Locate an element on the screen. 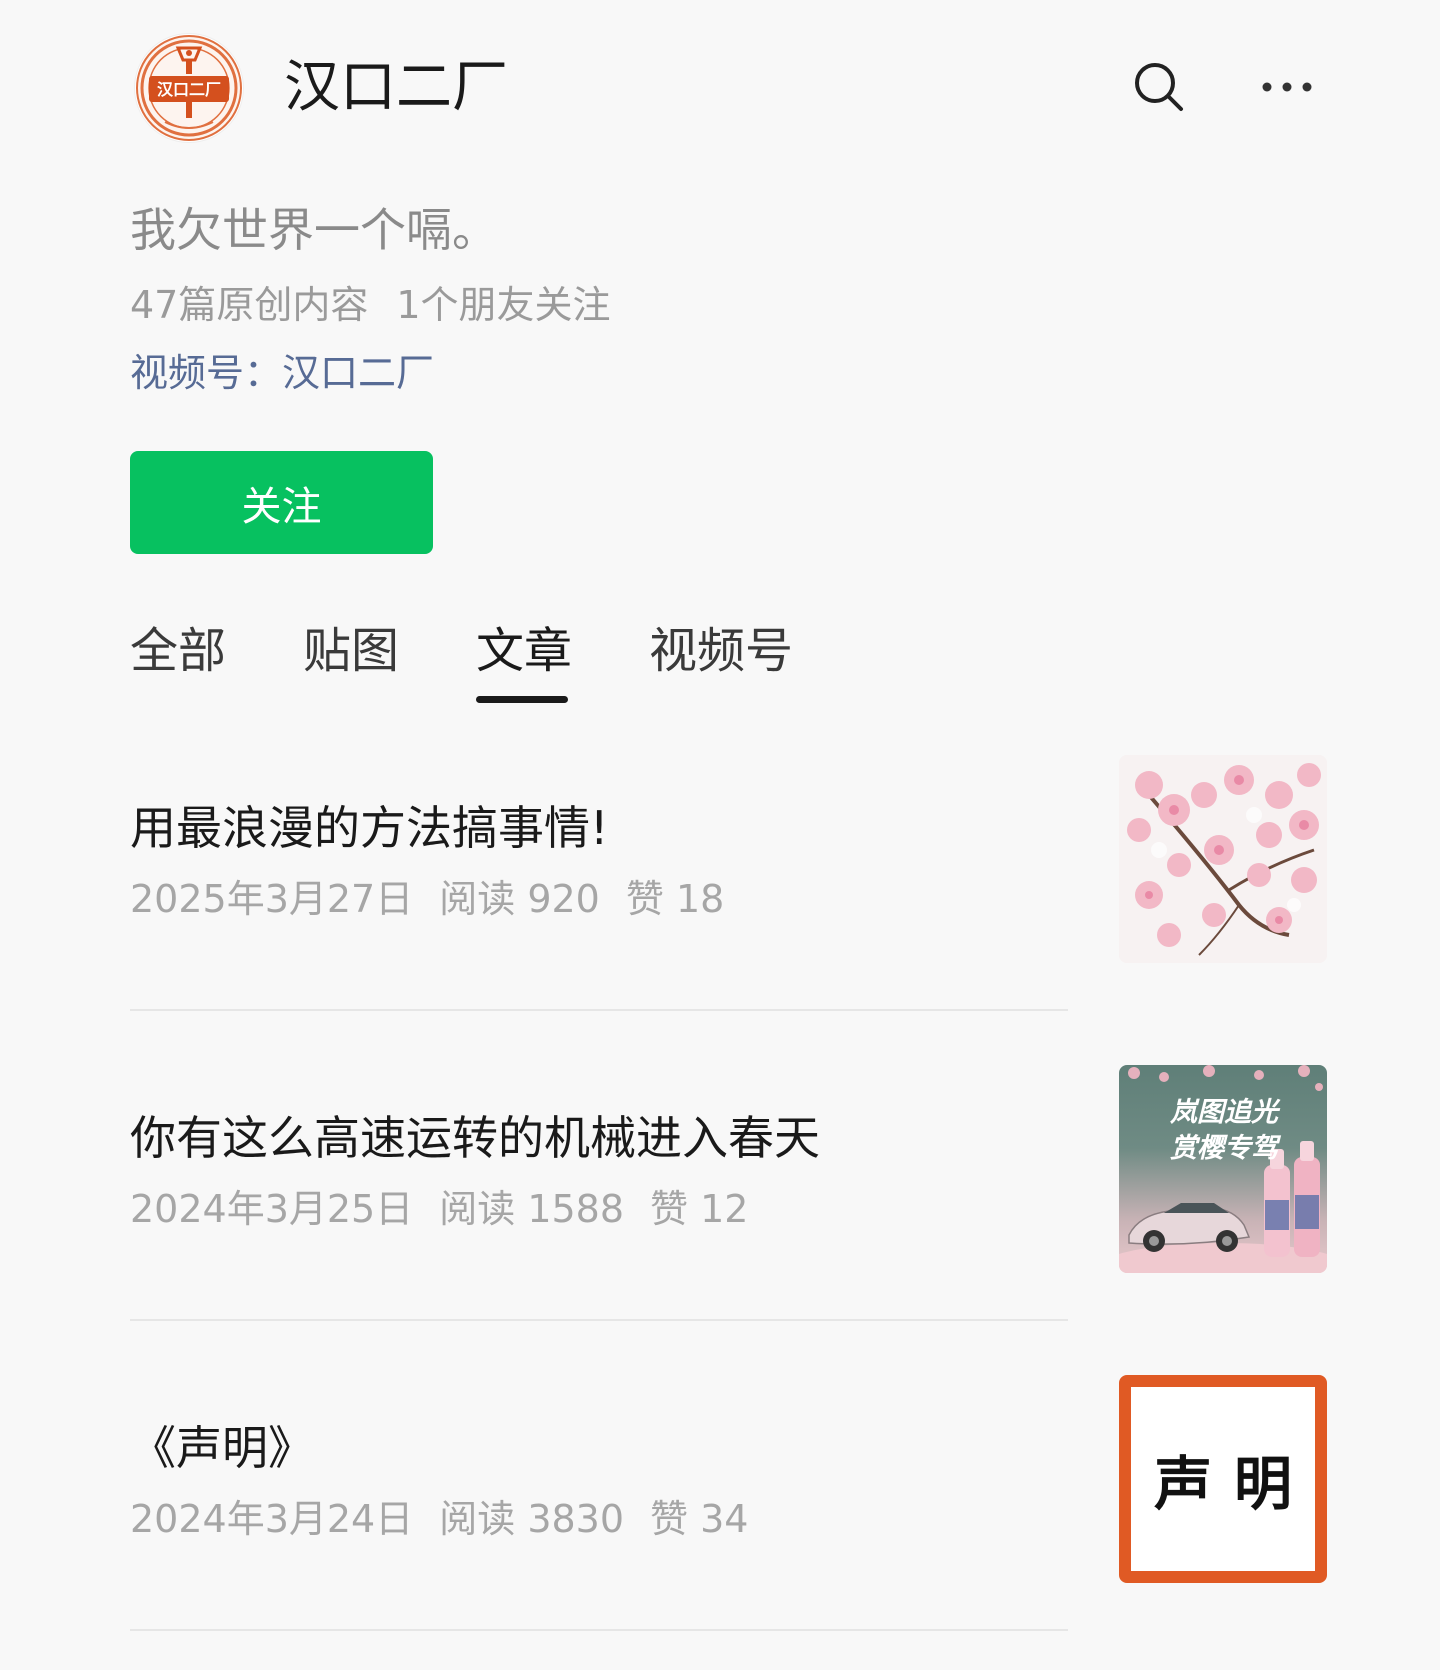 Image resolution: width=1440 pixels, height=1670 pixels. article-date: 2024年3月25日 is located at coordinates (272, 1209).